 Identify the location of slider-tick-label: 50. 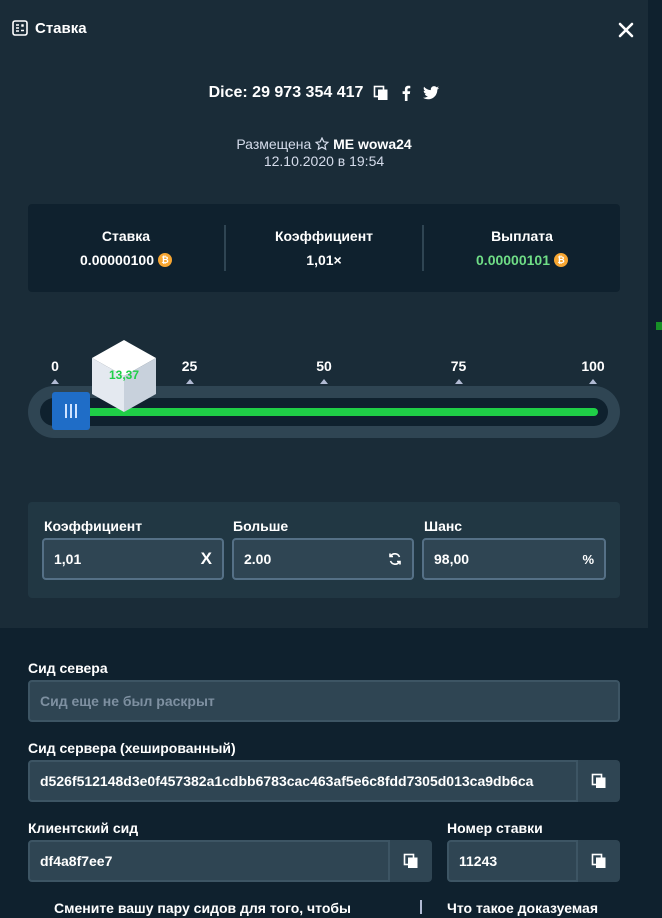
(324, 366).